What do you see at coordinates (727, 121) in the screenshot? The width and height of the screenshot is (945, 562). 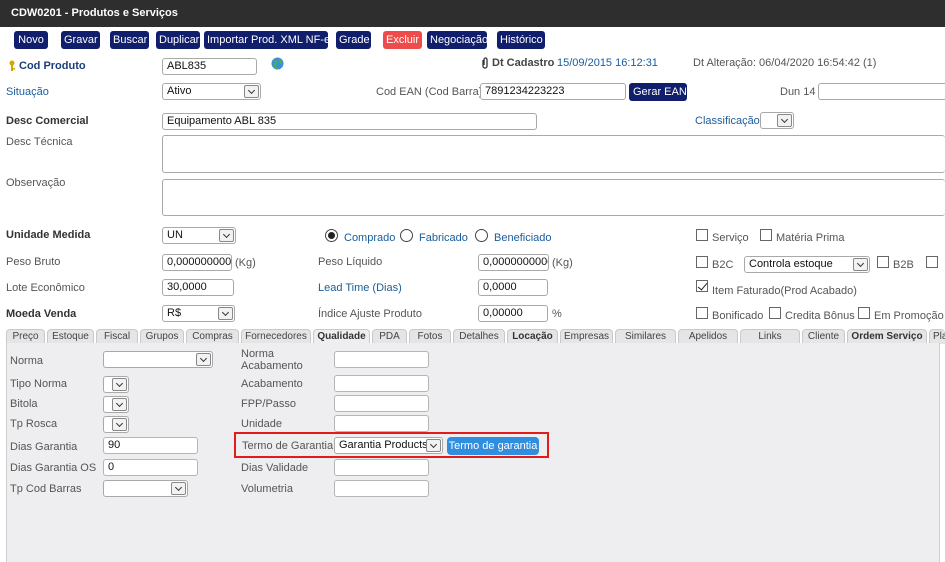 I see `classificacao-label: Classificação` at bounding box center [727, 121].